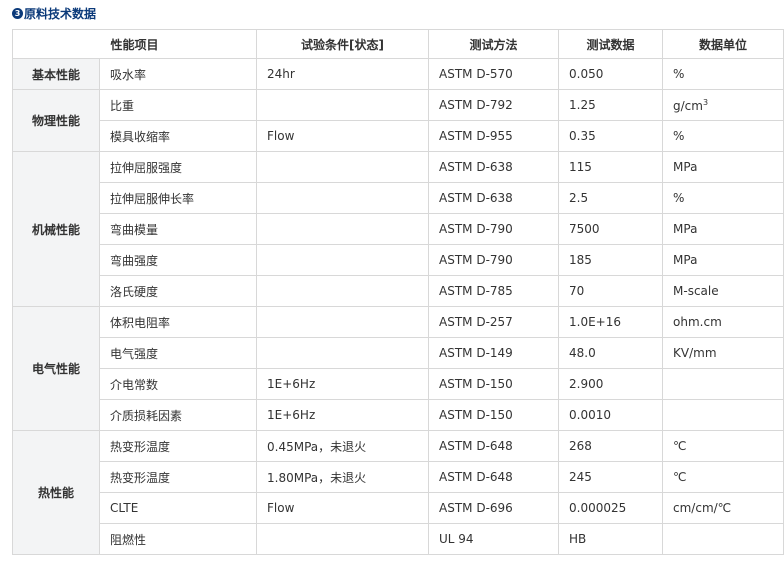  Describe the element at coordinates (611, 229) in the screenshot. I see `value-cell: 7500` at that location.